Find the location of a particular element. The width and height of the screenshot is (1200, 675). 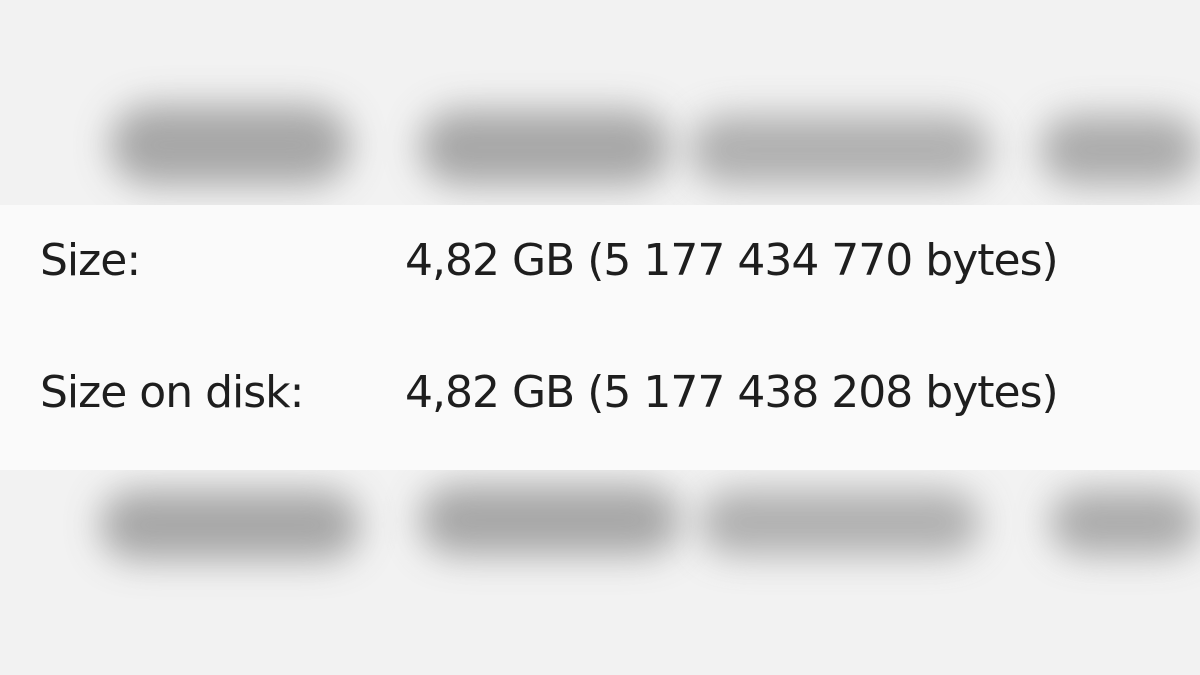

size-row: Size: 4,82 GB (5 177 434 770 bytes) is located at coordinates (600, 270).